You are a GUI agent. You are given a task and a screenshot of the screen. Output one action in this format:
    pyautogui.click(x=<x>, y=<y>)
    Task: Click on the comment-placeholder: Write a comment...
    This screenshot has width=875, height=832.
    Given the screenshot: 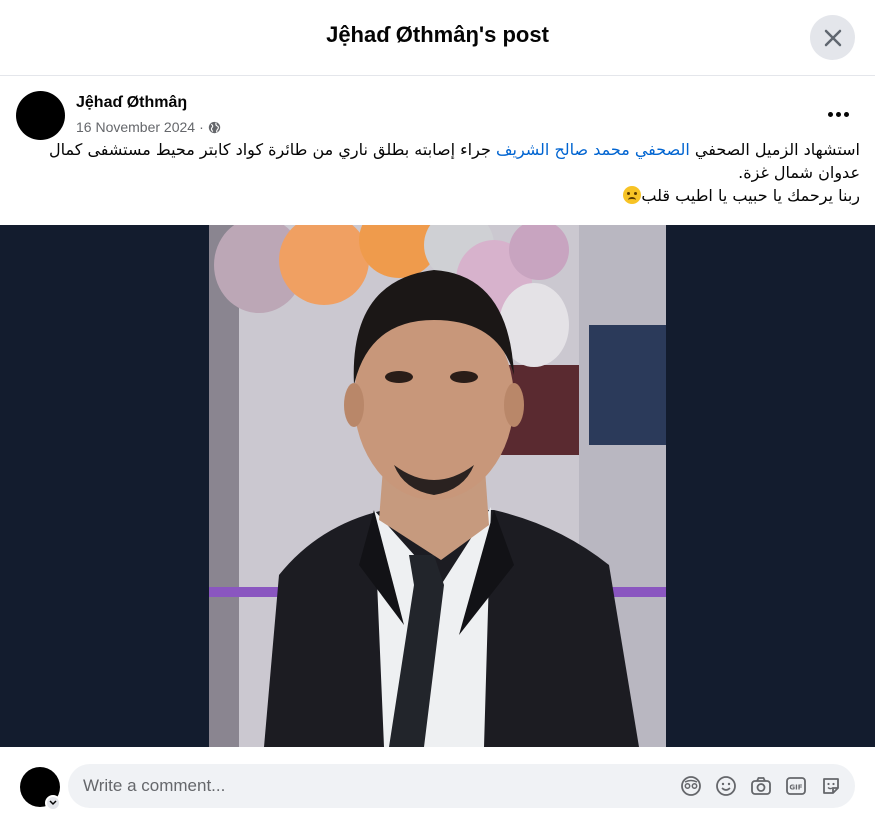 What is the action you would take?
    pyautogui.click(x=154, y=786)
    